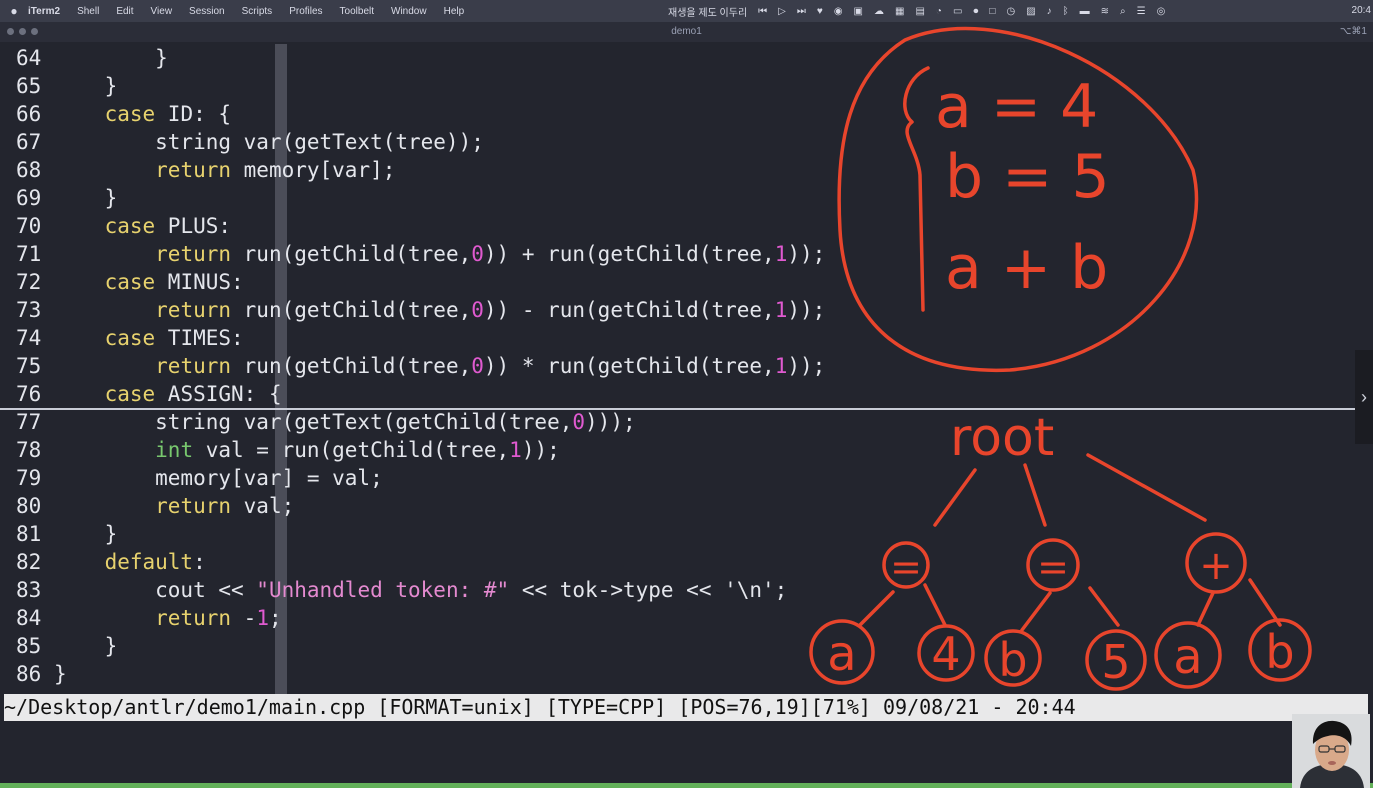 This screenshot has height=788, width=1373. Describe the element at coordinates (1105, 11) in the screenshot. I see `wifi-icon: ≋` at that location.